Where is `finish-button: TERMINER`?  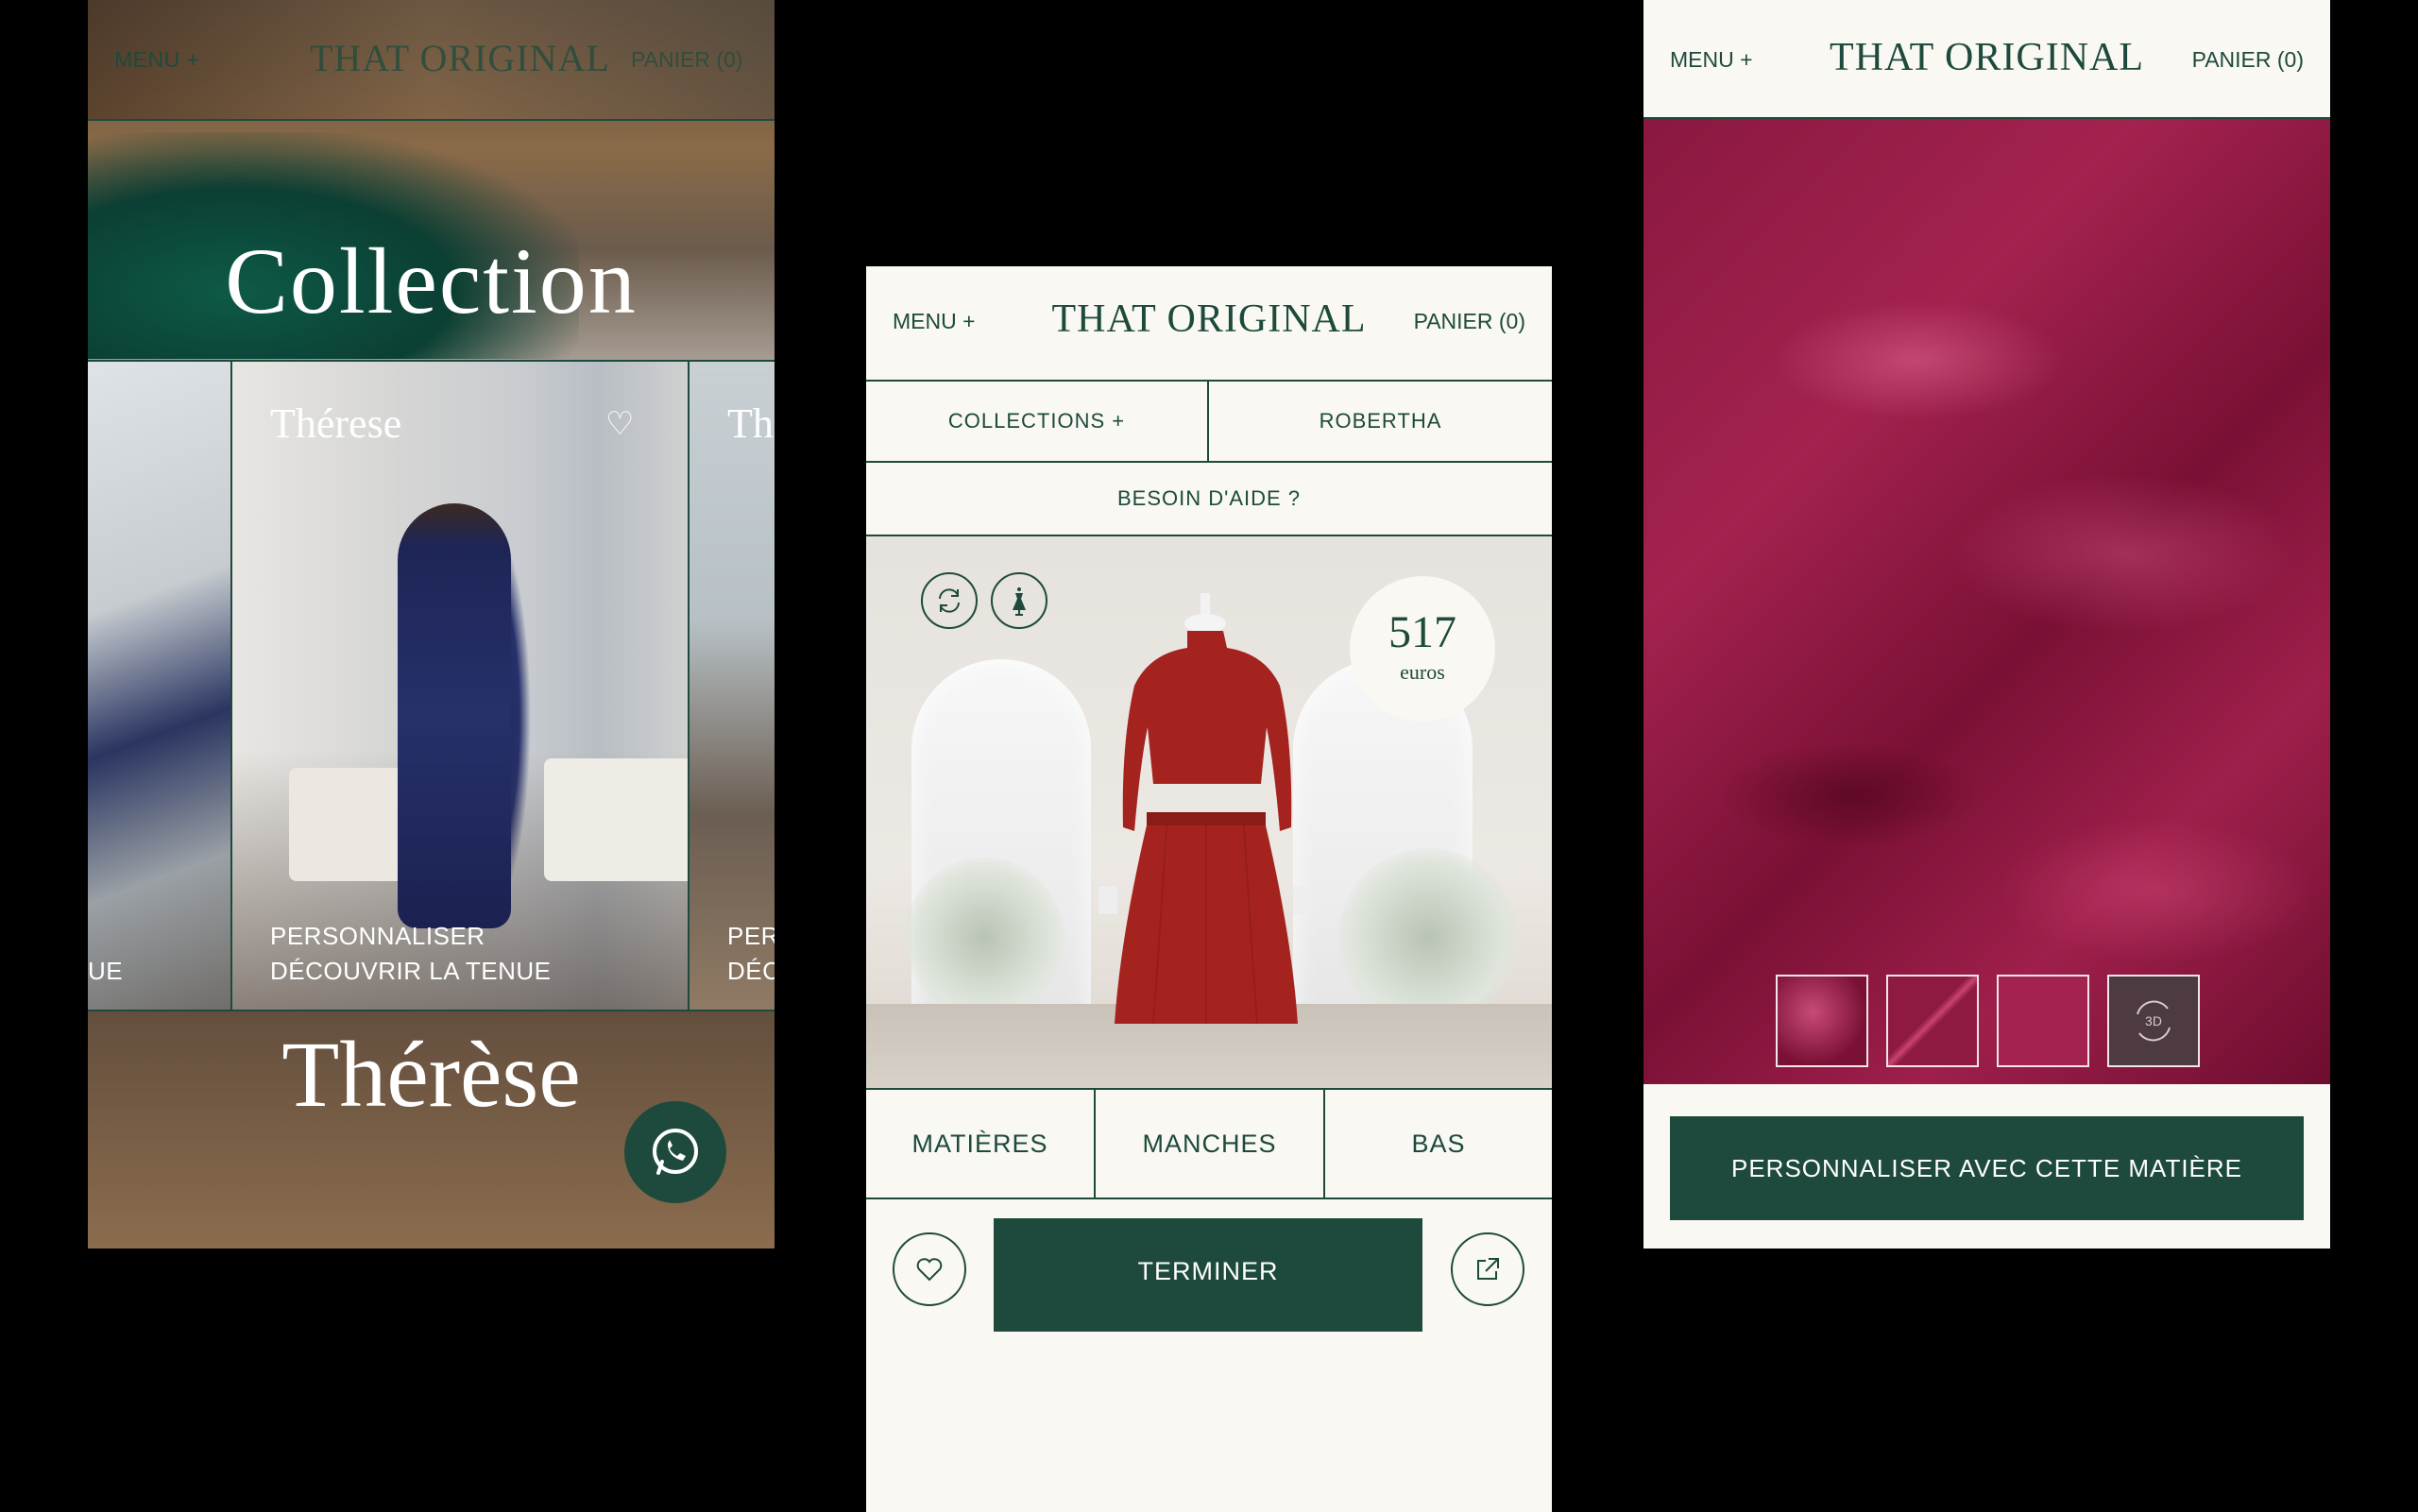
finish-button: TERMINER is located at coordinates (1208, 1275).